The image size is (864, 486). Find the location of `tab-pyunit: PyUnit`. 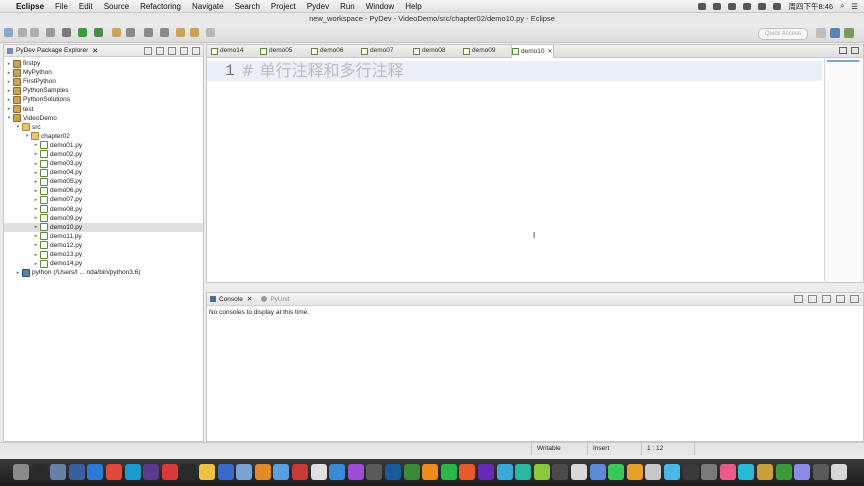

tab-pyunit: PyUnit is located at coordinates (279, 299).